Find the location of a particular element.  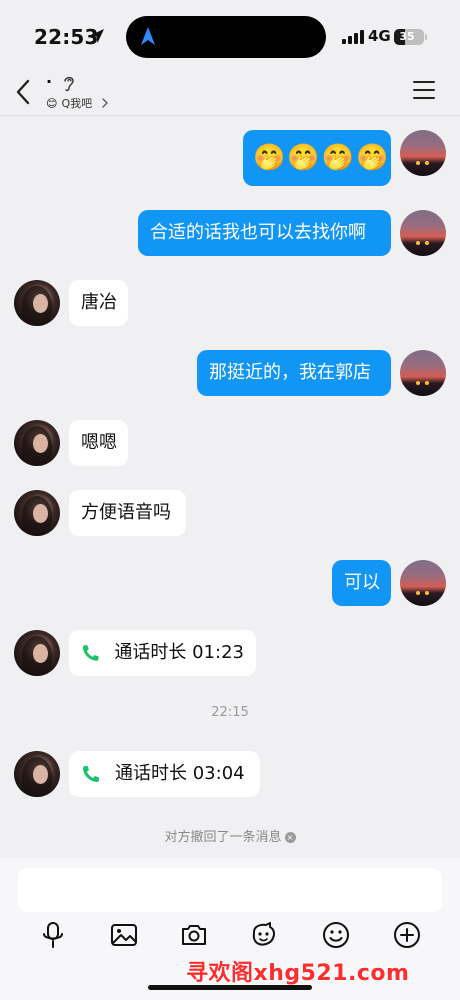

network-label: 4G is located at coordinates (379, 36).